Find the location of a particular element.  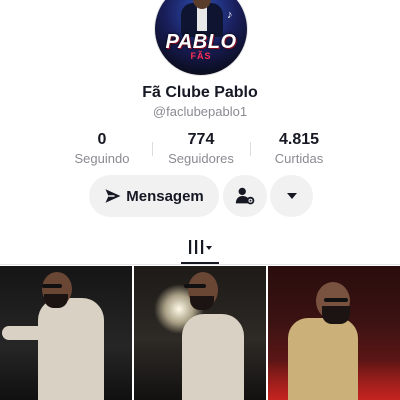

person-settings-icon is located at coordinates (245, 196).